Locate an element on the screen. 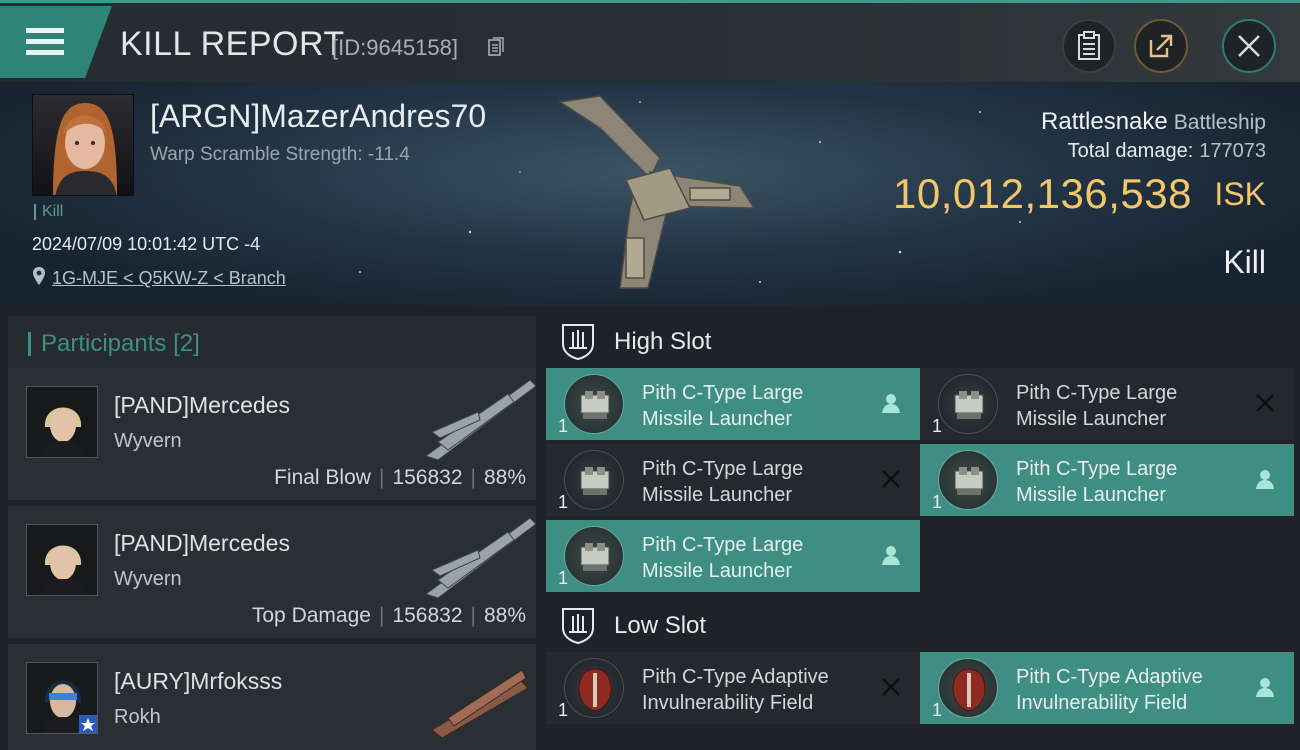  high-slot-icon is located at coordinates (578, 342).